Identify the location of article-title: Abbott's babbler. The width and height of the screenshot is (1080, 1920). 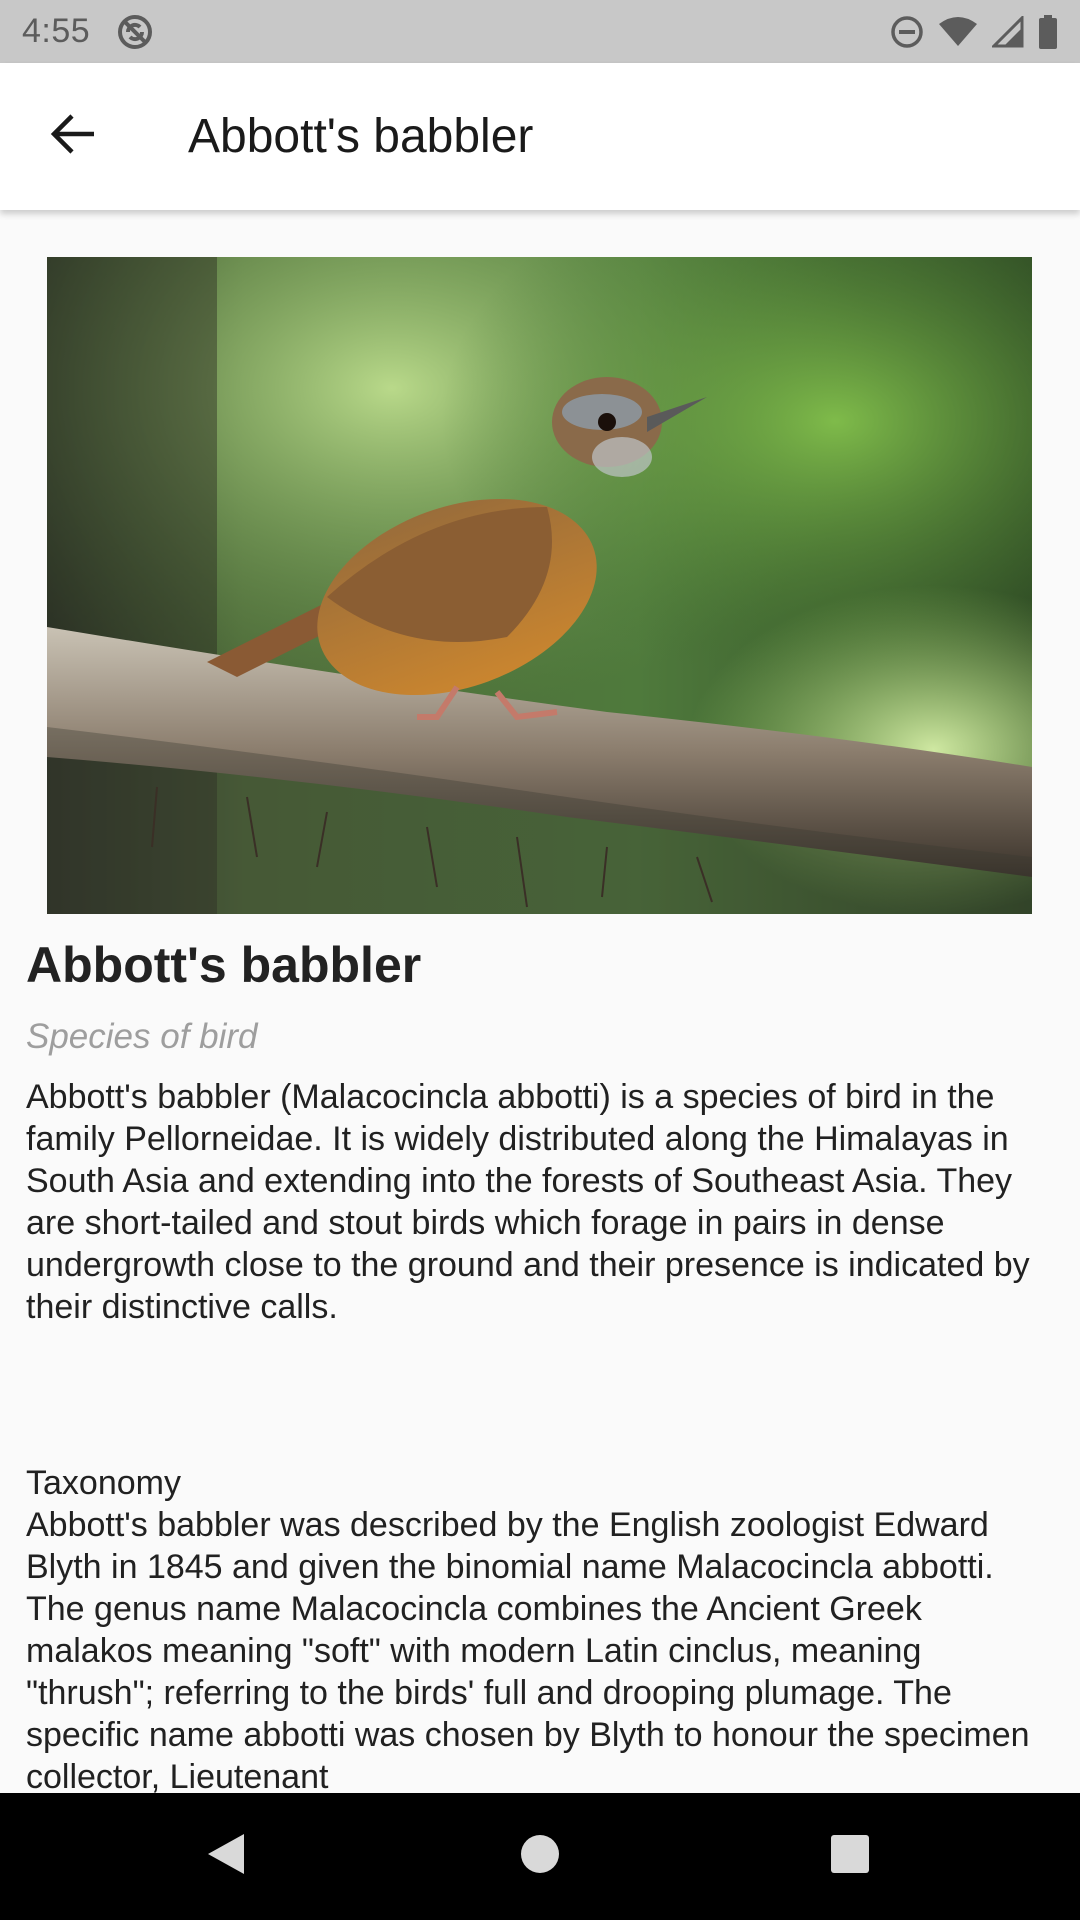
(224, 965).